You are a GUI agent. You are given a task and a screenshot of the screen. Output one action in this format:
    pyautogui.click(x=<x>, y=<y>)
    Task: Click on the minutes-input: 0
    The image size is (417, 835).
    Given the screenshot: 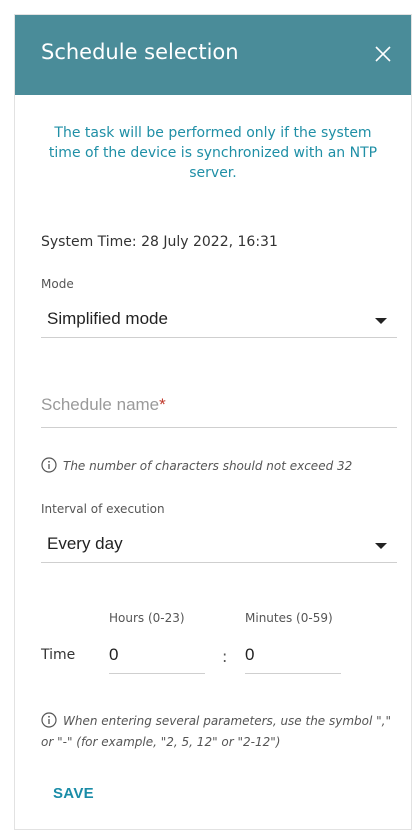 What is the action you would take?
    pyautogui.click(x=293, y=655)
    